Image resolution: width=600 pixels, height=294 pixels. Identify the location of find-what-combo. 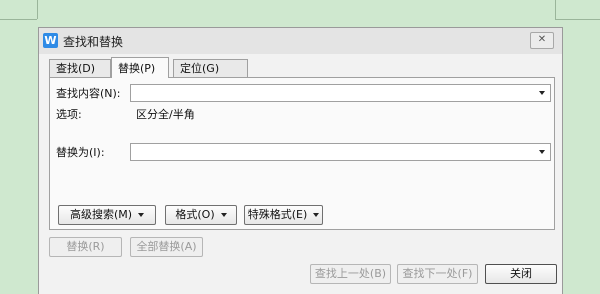
(340, 93).